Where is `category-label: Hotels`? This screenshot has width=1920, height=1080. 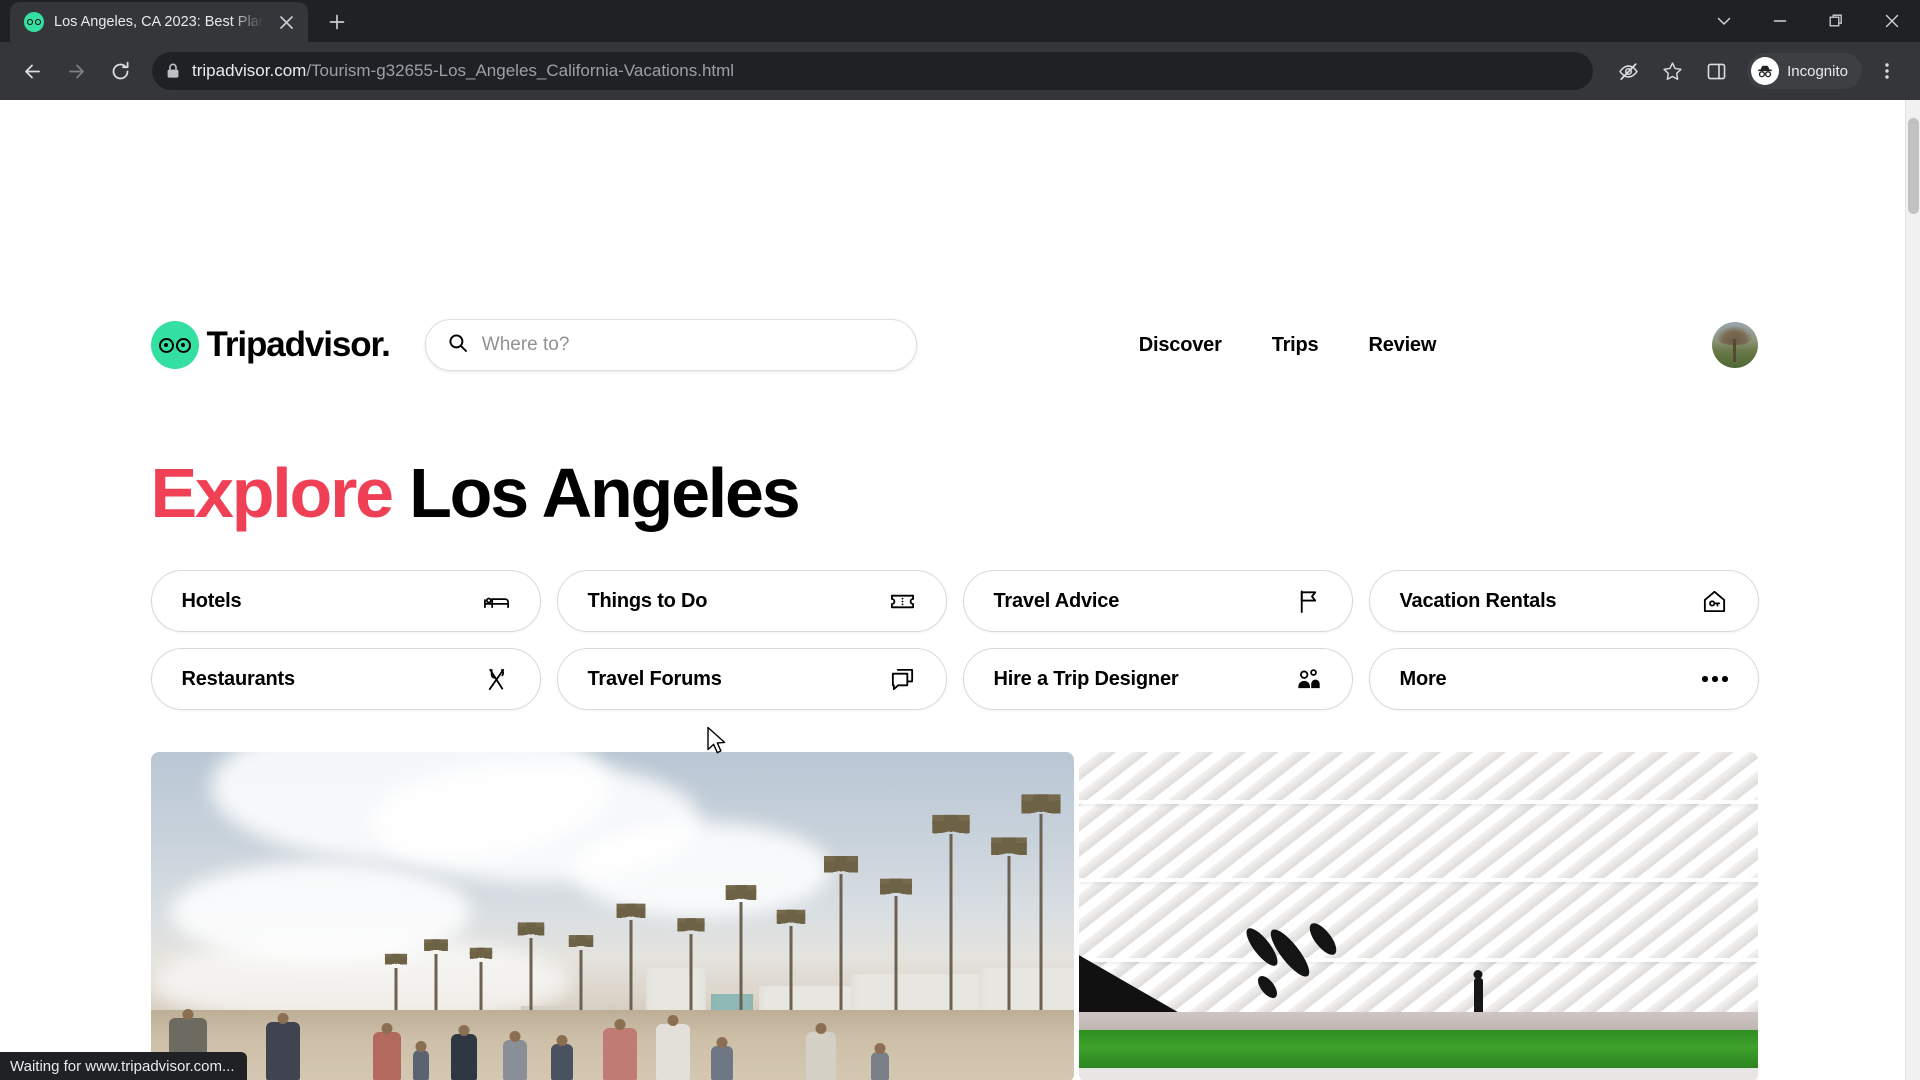
category-label: Hotels is located at coordinates (211, 600).